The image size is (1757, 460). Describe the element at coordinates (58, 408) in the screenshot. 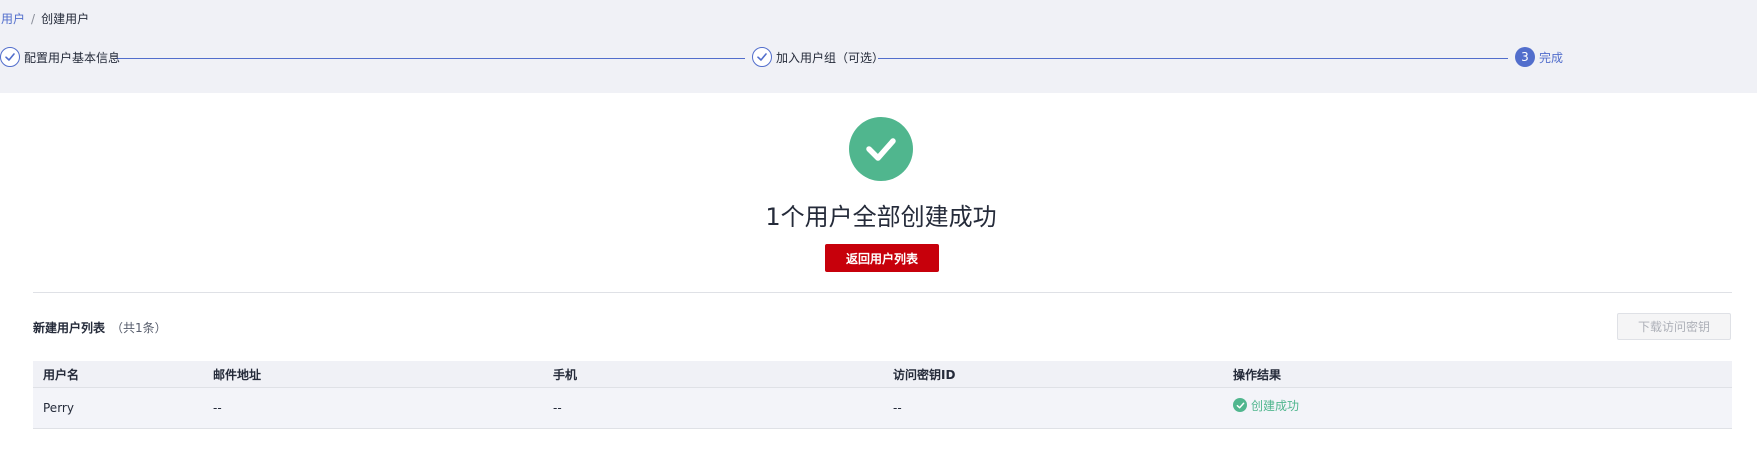

I see `cell-username: Perry` at that location.